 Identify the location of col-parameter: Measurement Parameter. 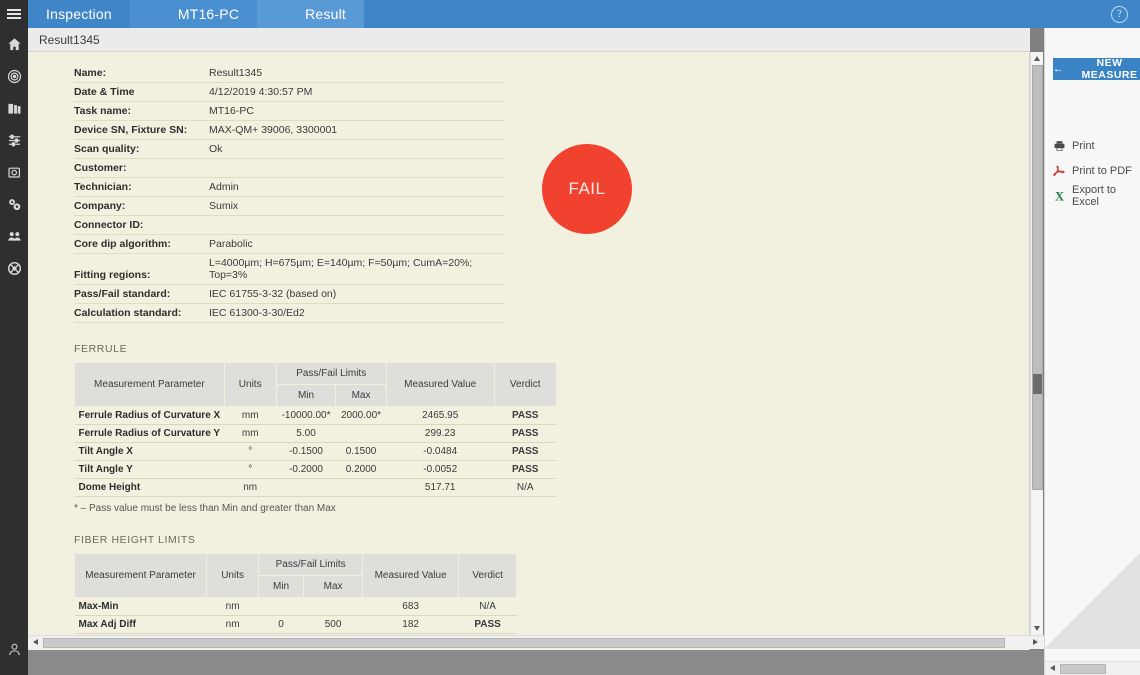
(140, 575).